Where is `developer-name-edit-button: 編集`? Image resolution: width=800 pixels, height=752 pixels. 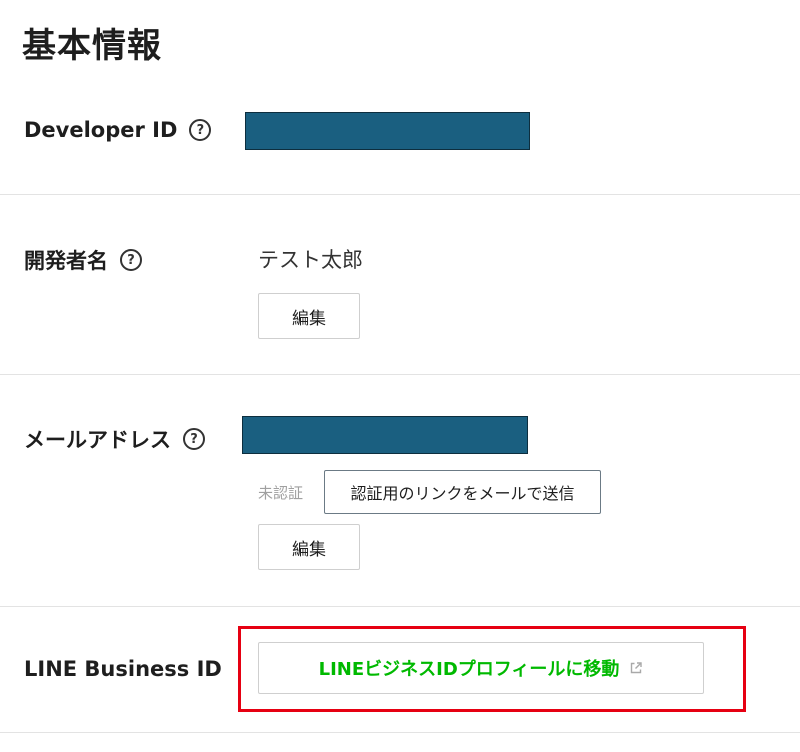 developer-name-edit-button: 編集 is located at coordinates (309, 316).